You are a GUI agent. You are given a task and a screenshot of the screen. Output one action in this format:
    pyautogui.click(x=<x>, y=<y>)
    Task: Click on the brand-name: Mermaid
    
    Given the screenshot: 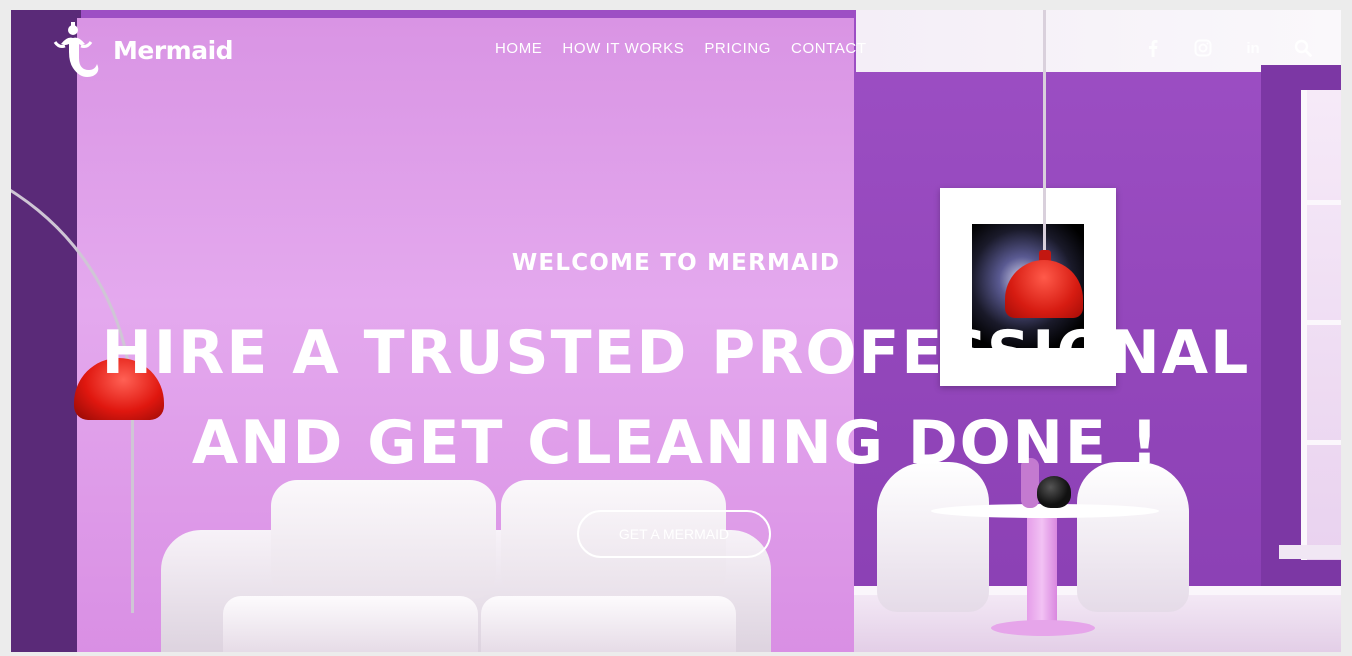 What is the action you would take?
    pyautogui.click(x=173, y=50)
    